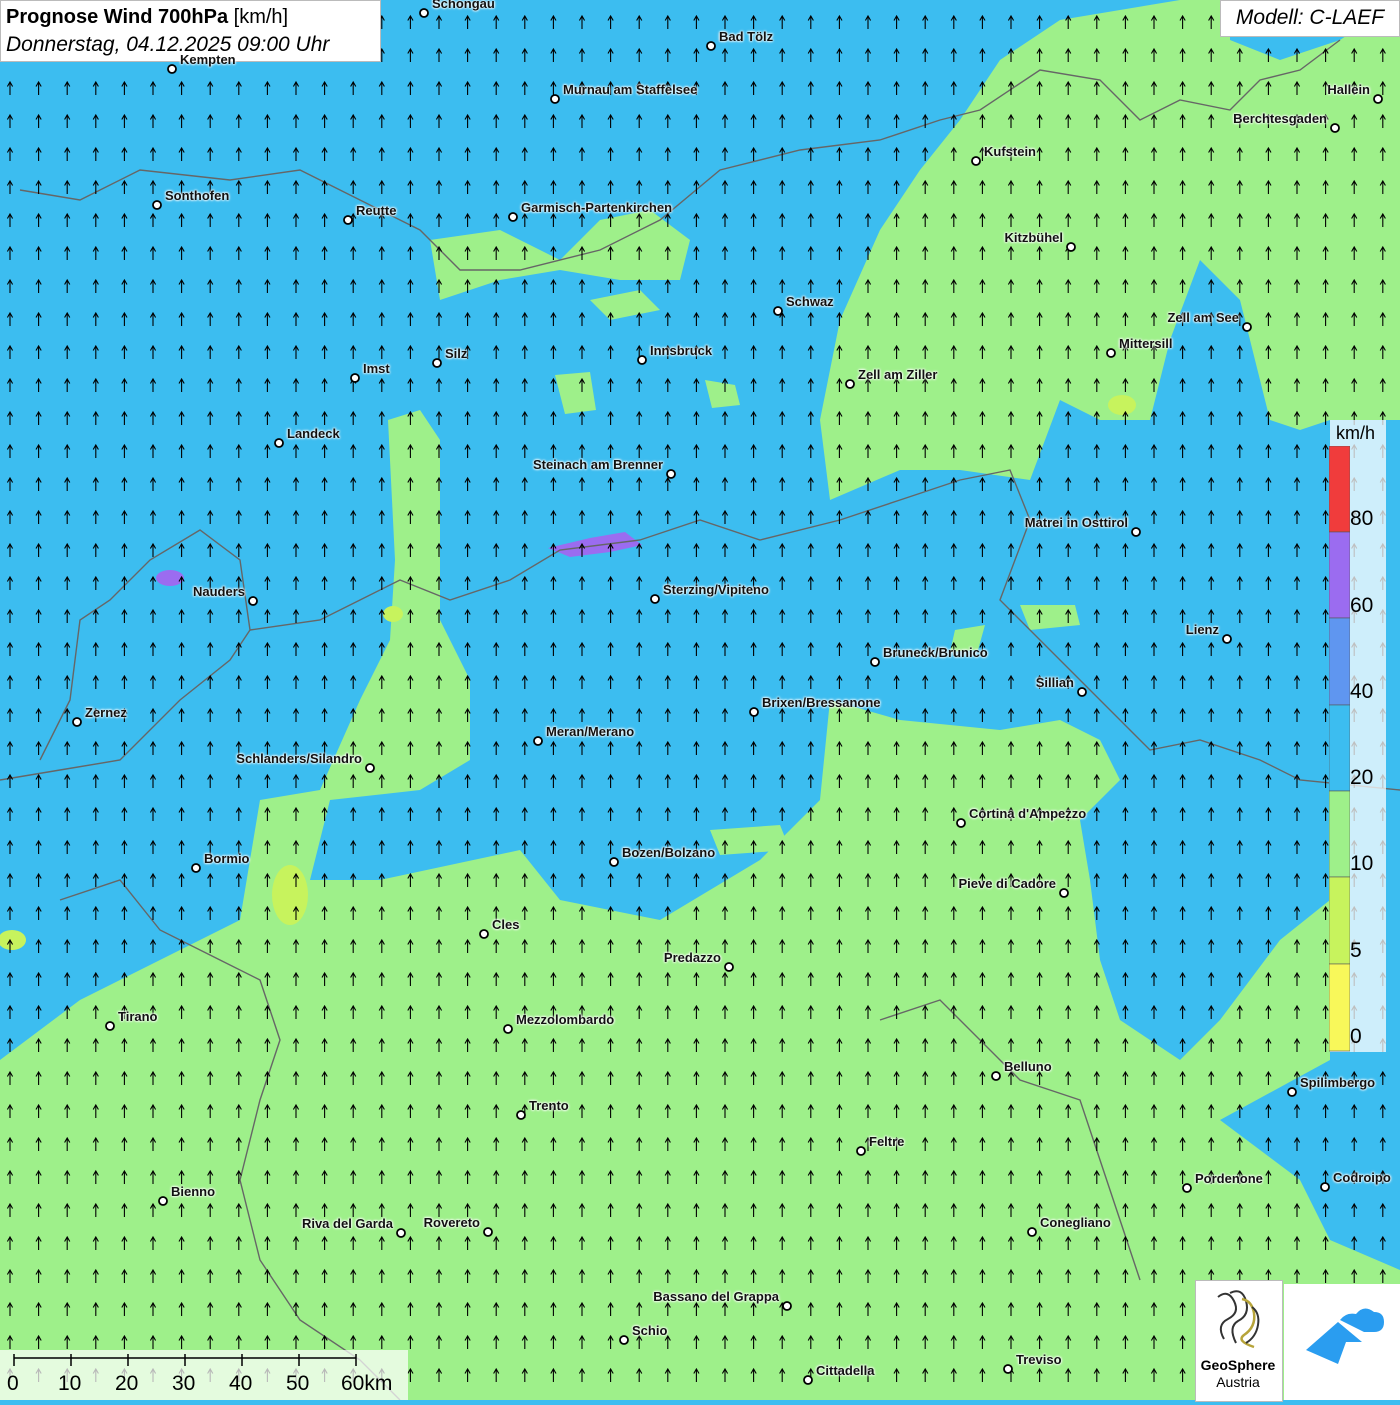  What do you see at coordinates (227, 858) in the screenshot?
I see `city-label: Bormio` at bounding box center [227, 858].